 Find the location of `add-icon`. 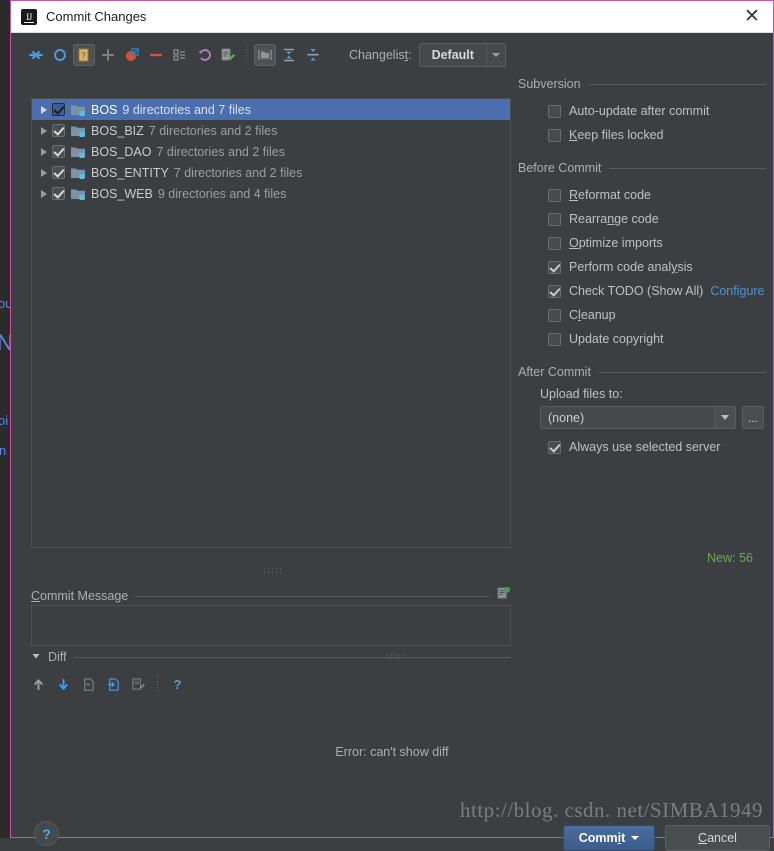

add-icon is located at coordinates (108, 55).